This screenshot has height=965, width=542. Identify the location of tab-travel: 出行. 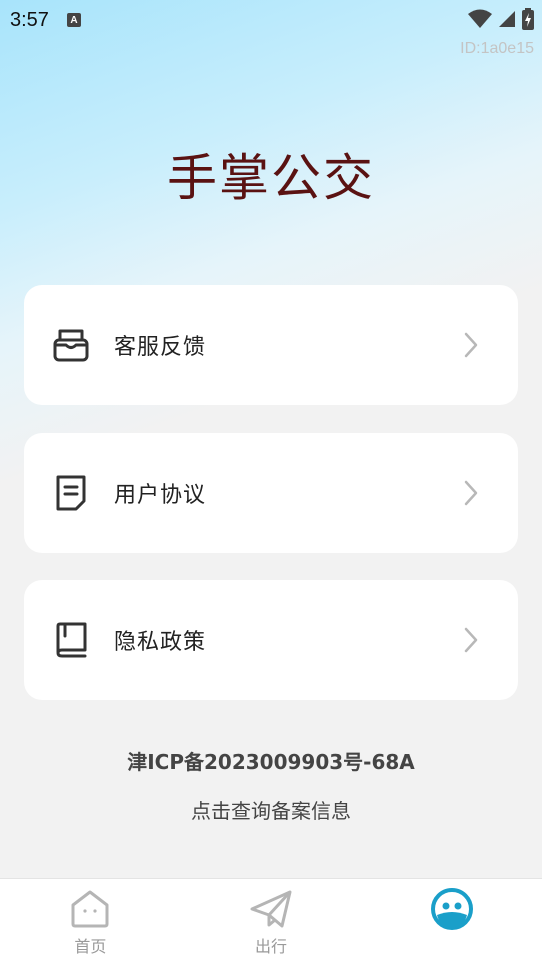
(271, 922).